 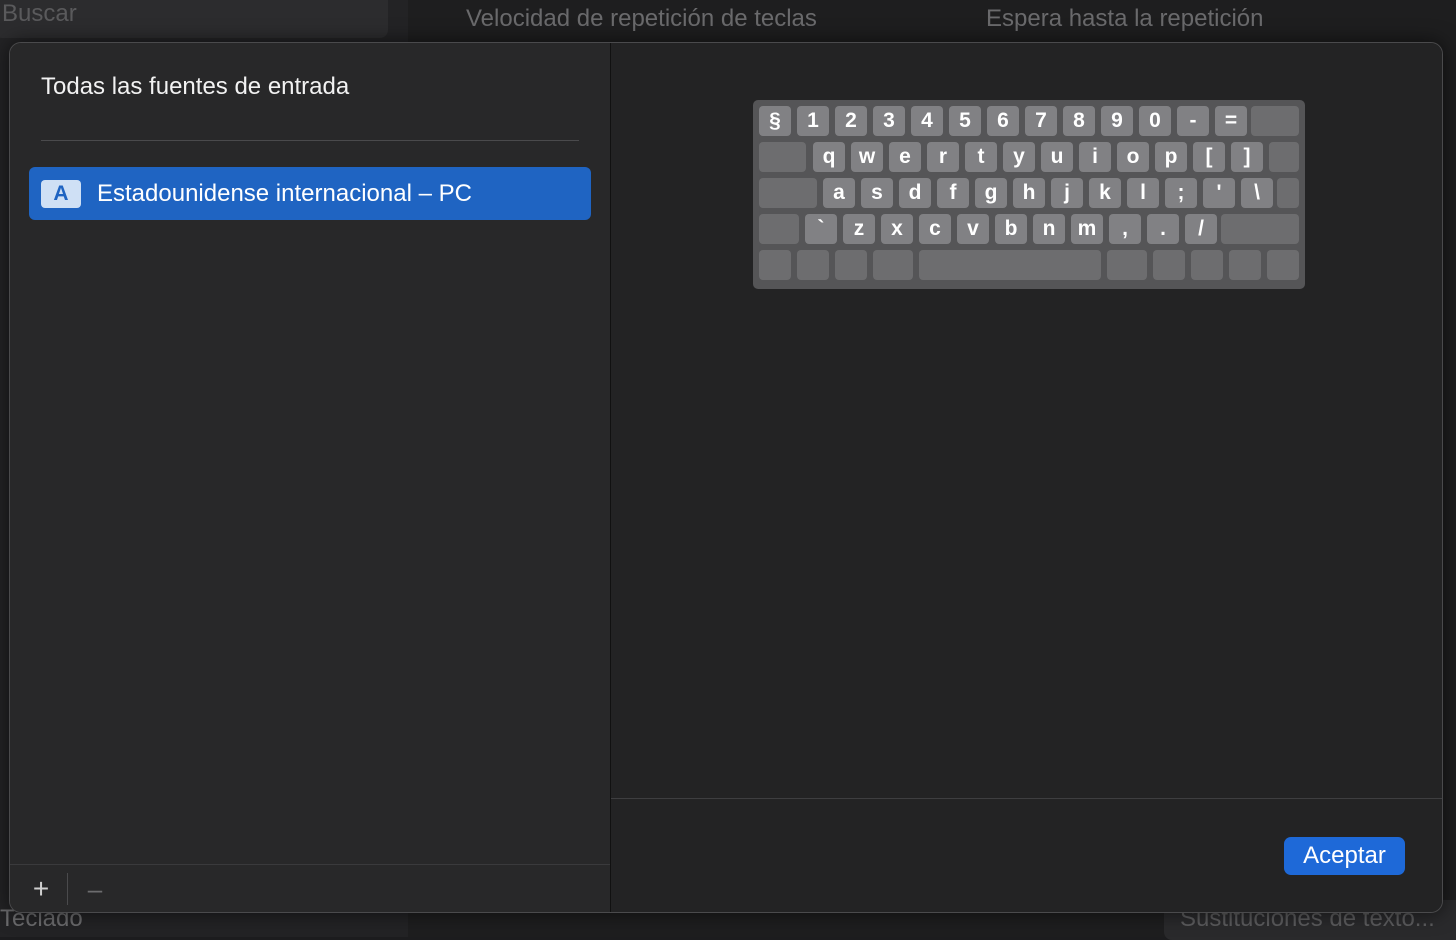 What do you see at coordinates (927, 121) in the screenshot?
I see `keyboard-key: 4` at bounding box center [927, 121].